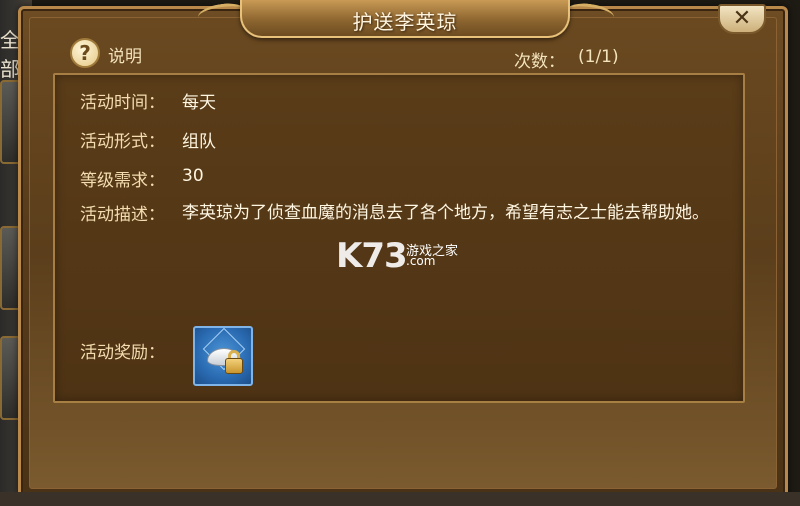 The width and height of the screenshot is (800, 506). I want to click on format-value: 组队, so click(199, 142).